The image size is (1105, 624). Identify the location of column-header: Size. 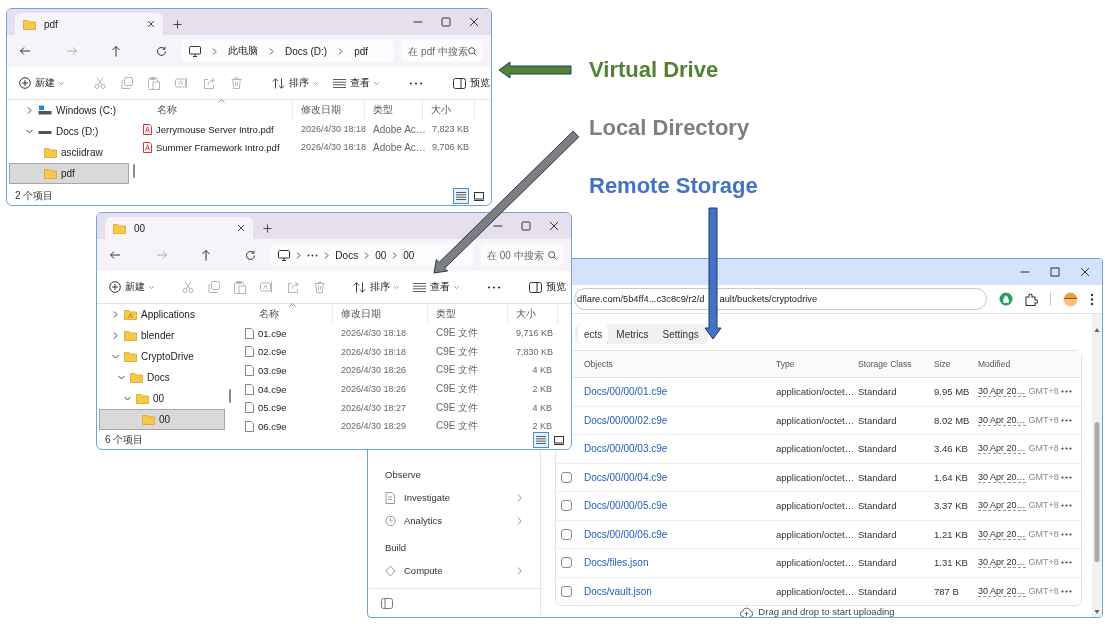
(956, 364).